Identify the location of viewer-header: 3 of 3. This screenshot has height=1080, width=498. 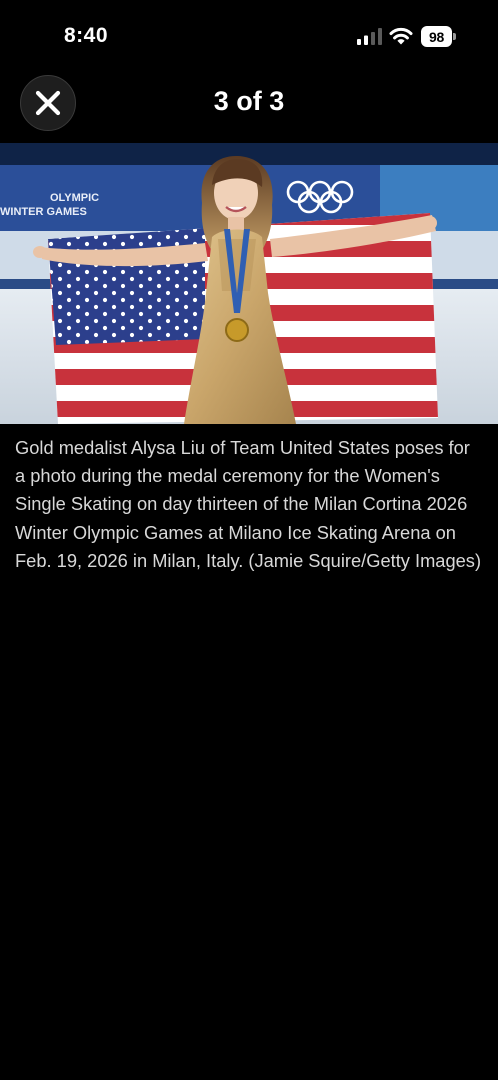
(249, 102).